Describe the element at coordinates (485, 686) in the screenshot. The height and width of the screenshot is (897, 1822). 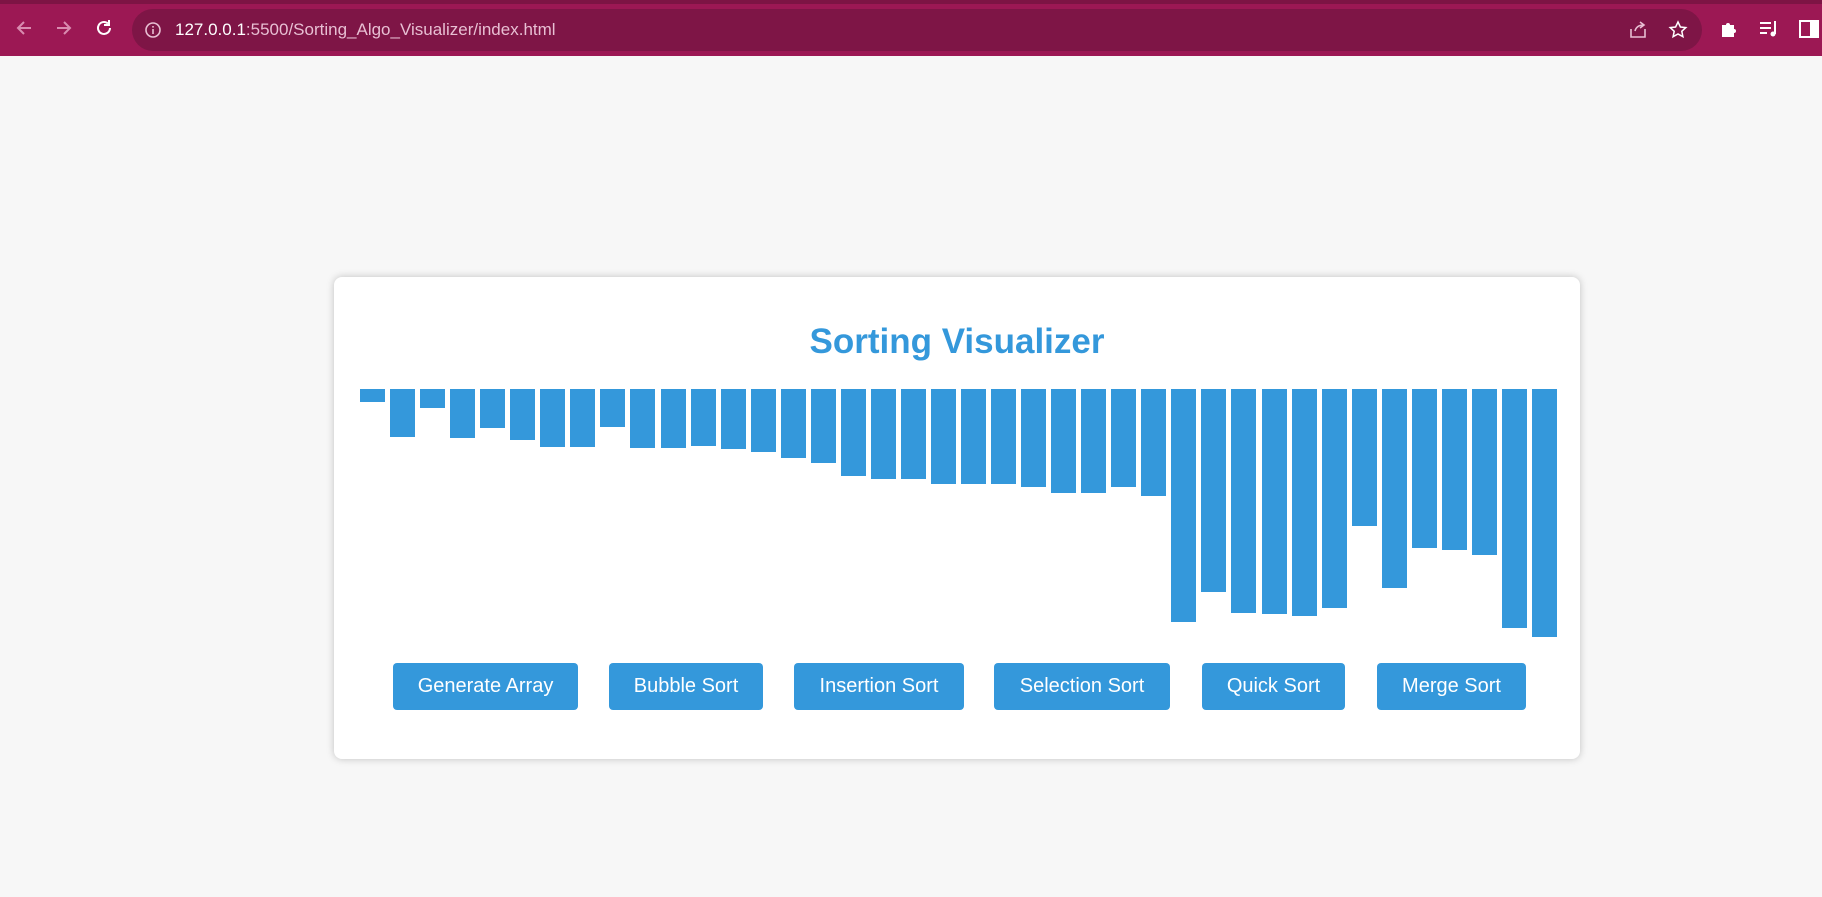
I see `generate-button: Generate Array` at that location.